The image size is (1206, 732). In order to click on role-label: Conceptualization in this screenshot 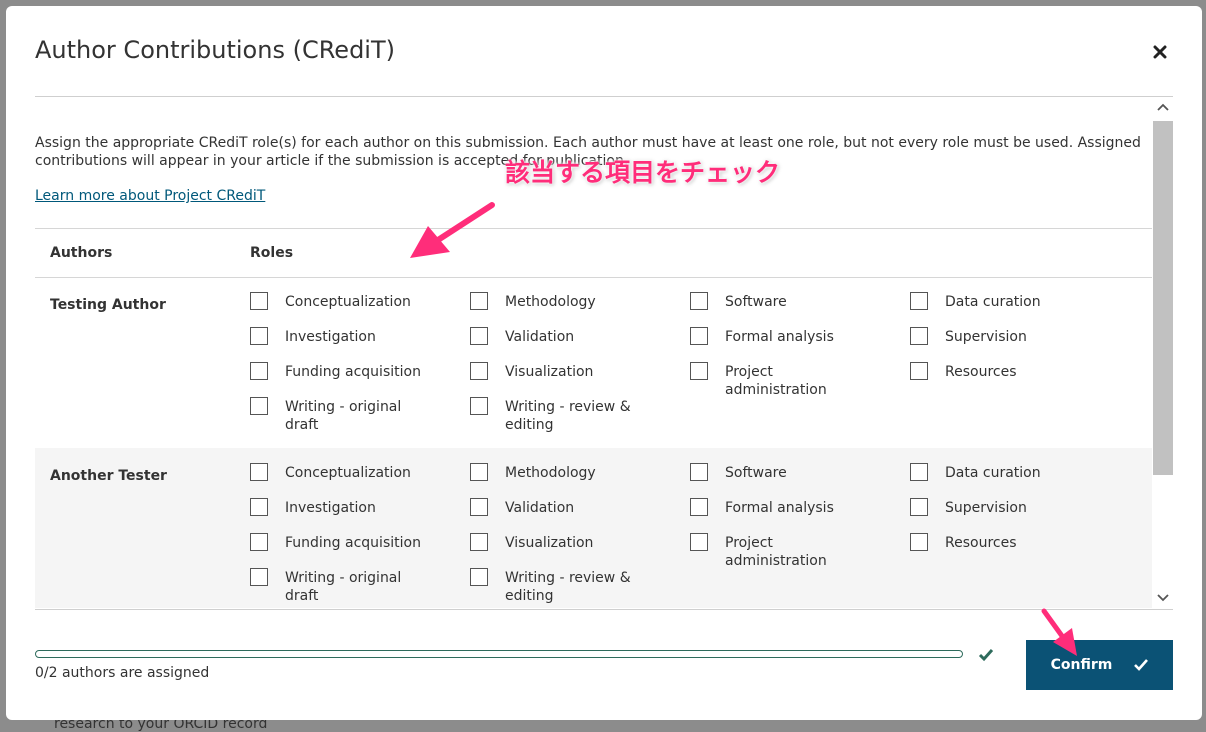, I will do `click(348, 473)`.